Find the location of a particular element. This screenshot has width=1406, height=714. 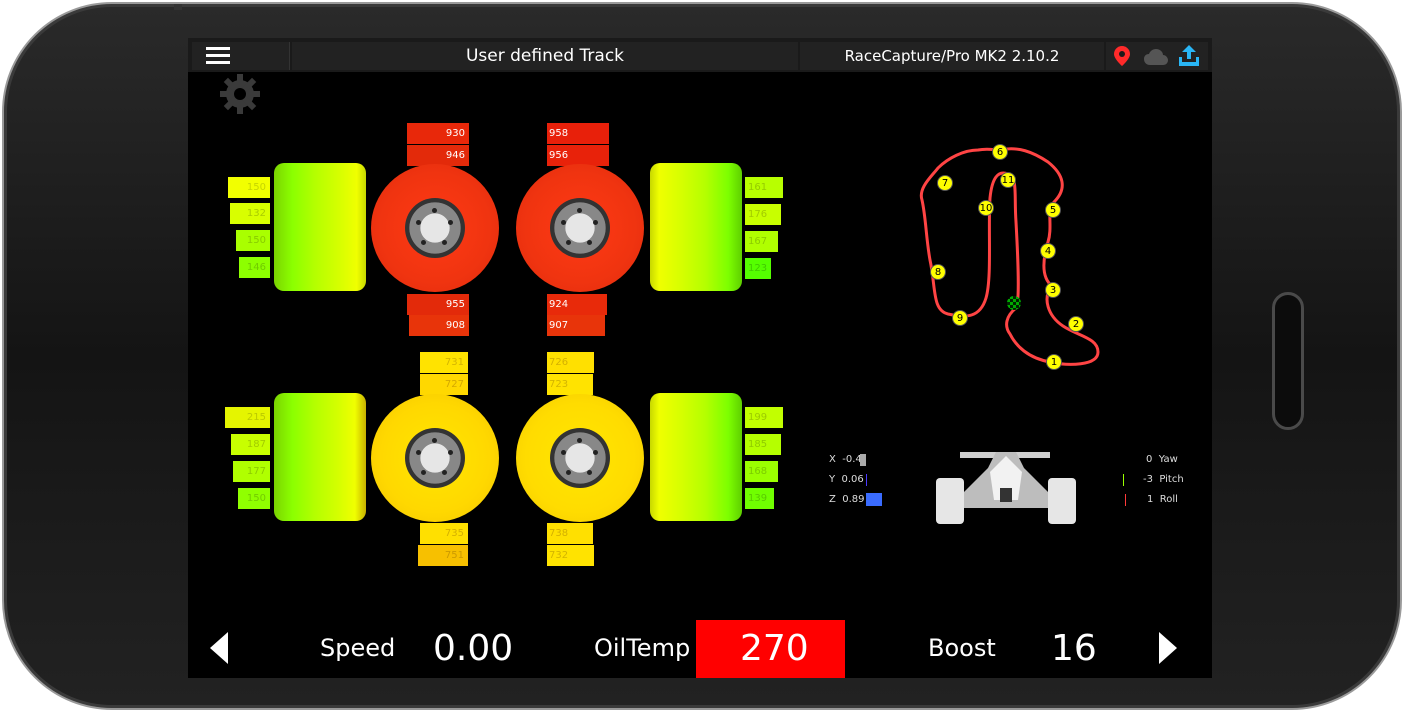

phone-home-button is located at coordinates (1288, 361).